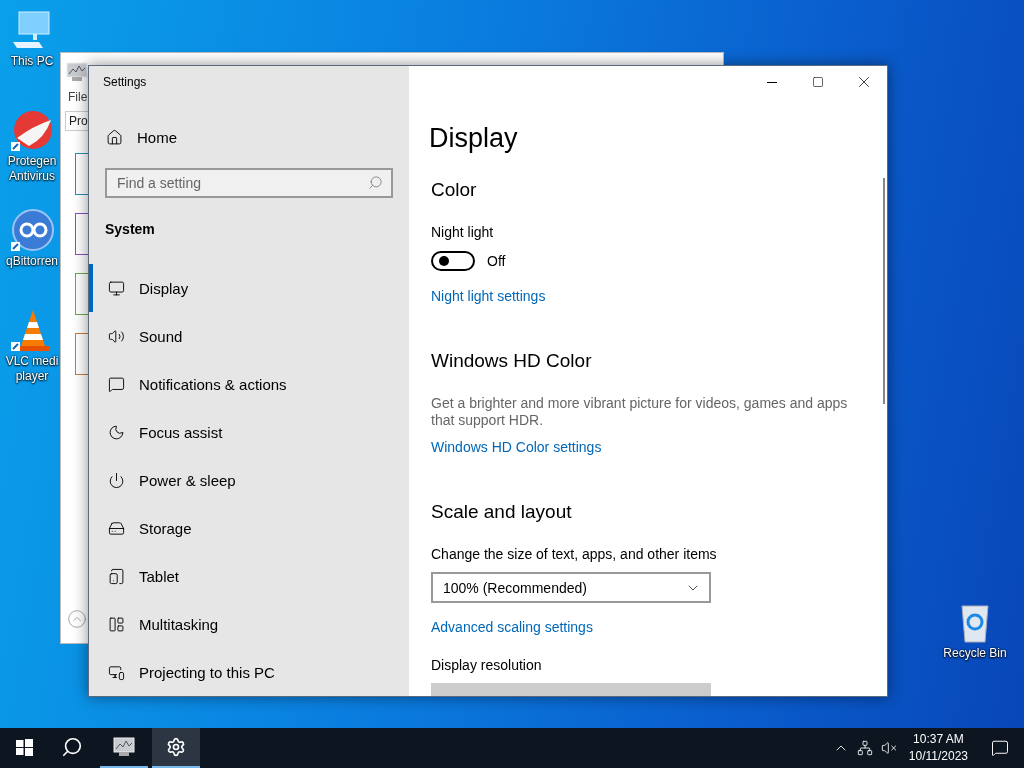  I want to click on windows-logo-icon, so click(24, 747).